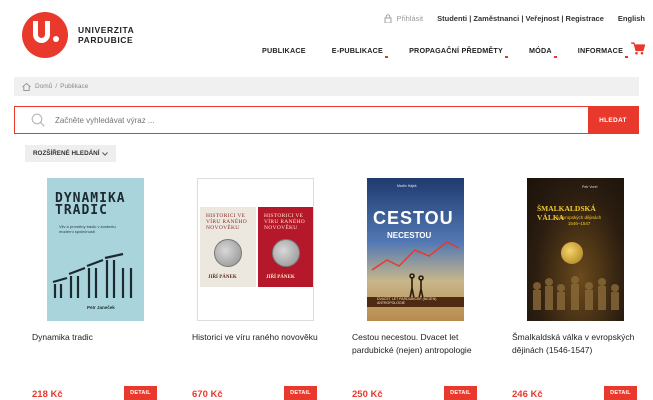 The height and width of the screenshot is (400, 653). Describe the element at coordinates (207, 394) in the screenshot. I see `product-price: 670 Kč` at that location.